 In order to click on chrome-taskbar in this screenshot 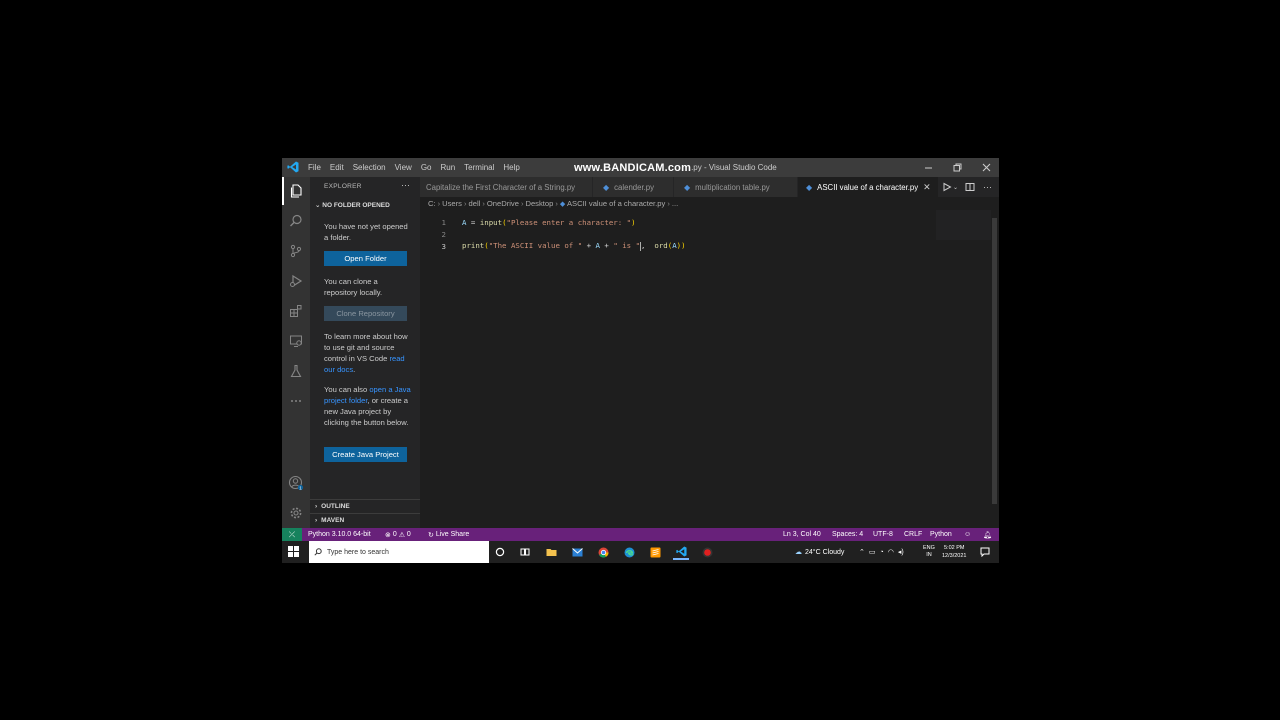, I will do `click(603, 552)`.